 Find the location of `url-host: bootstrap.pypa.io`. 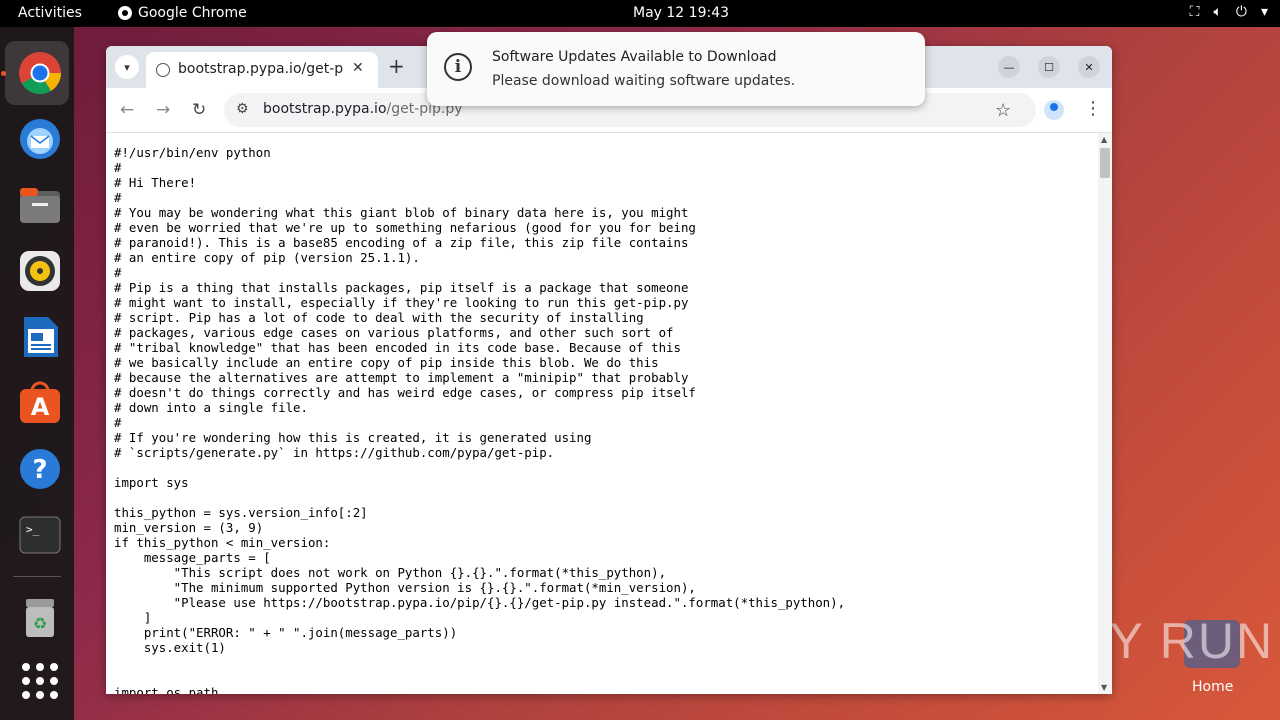

url-host: bootstrap.pypa.io is located at coordinates (325, 109).